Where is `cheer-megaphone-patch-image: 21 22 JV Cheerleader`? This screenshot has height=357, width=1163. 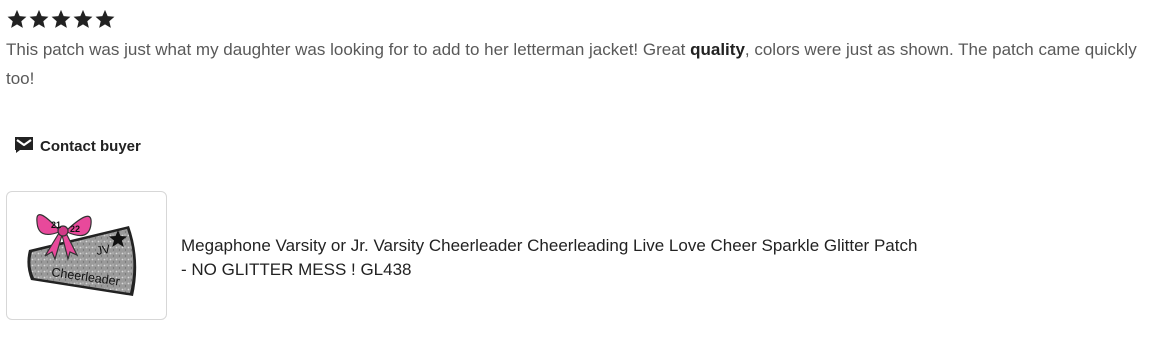
cheer-megaphone-patch-image: 21 22 JV Cheerleader is located at coordinates (82, 255).